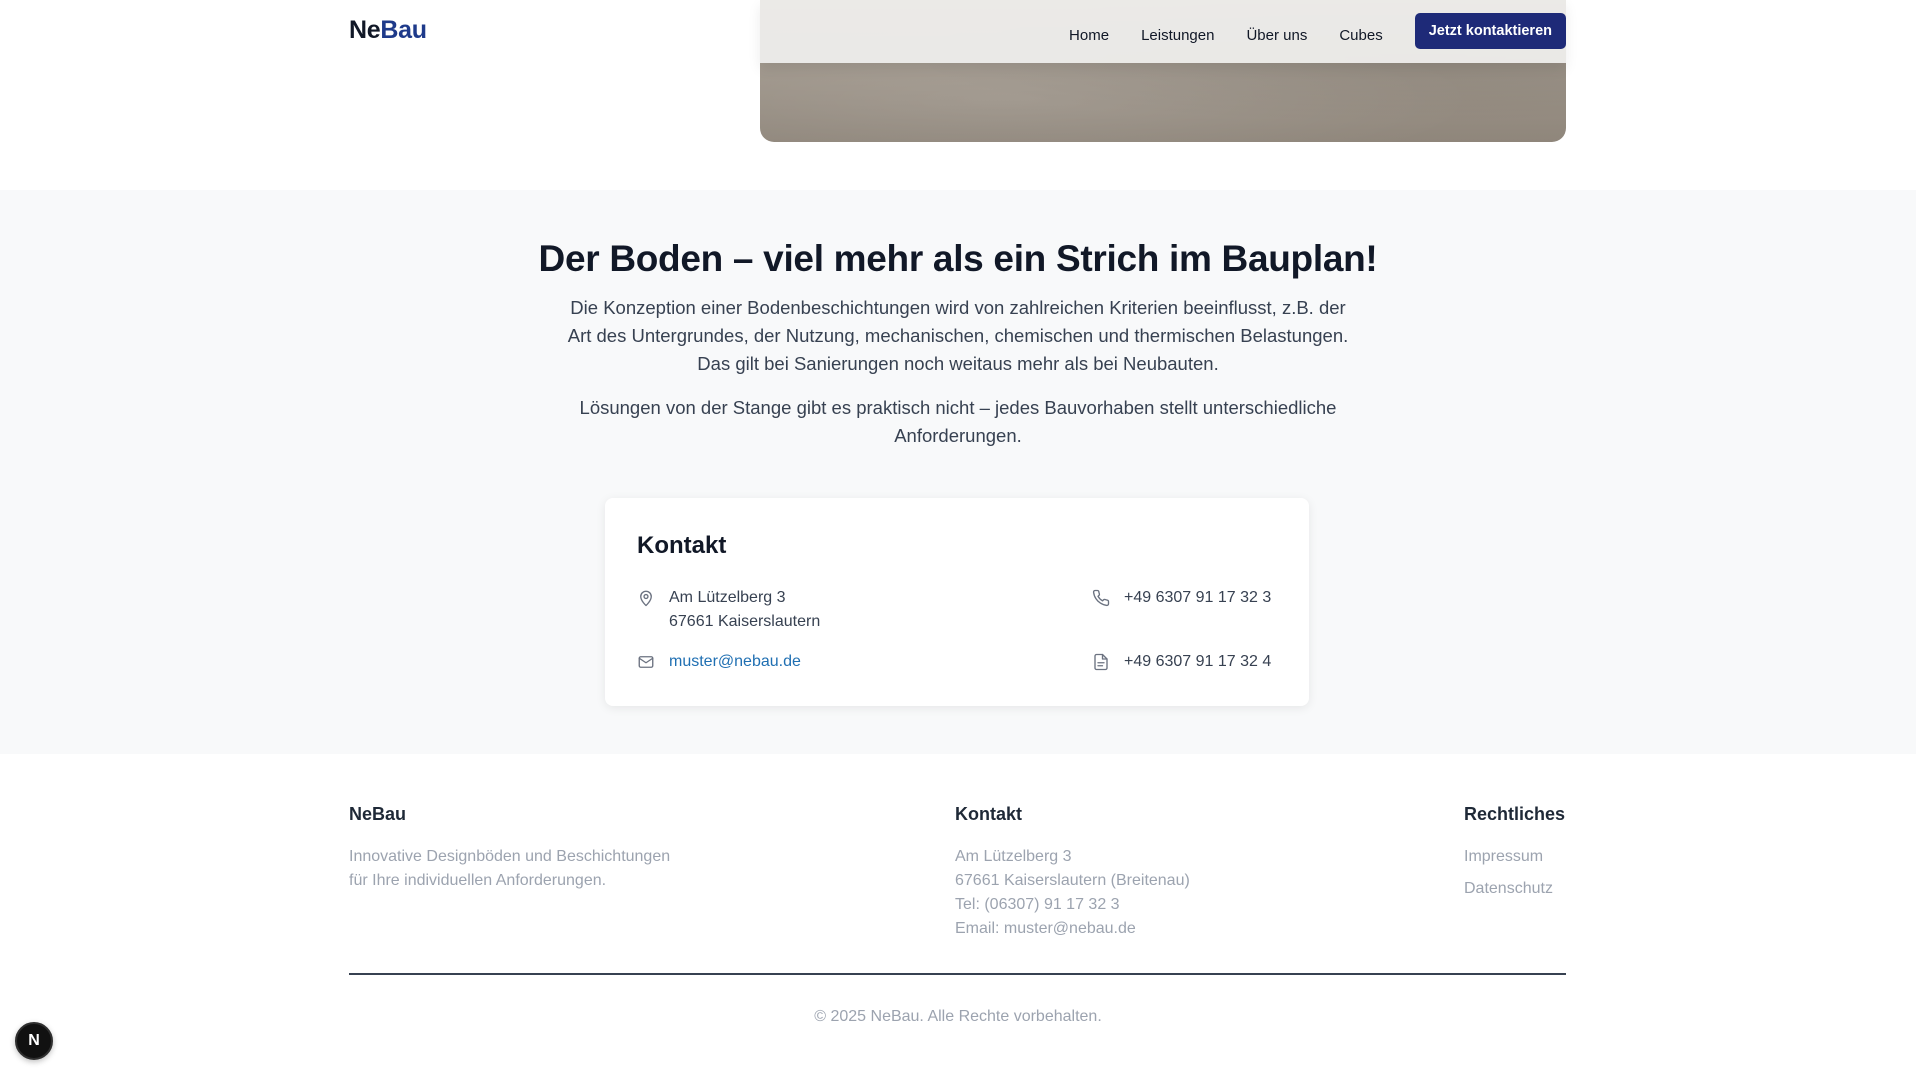  Describe the element at coordinates (1037, 904) in the screenshot. I see `footer-contact-line: Tel: (06307) 91 17 32 3` at that location.